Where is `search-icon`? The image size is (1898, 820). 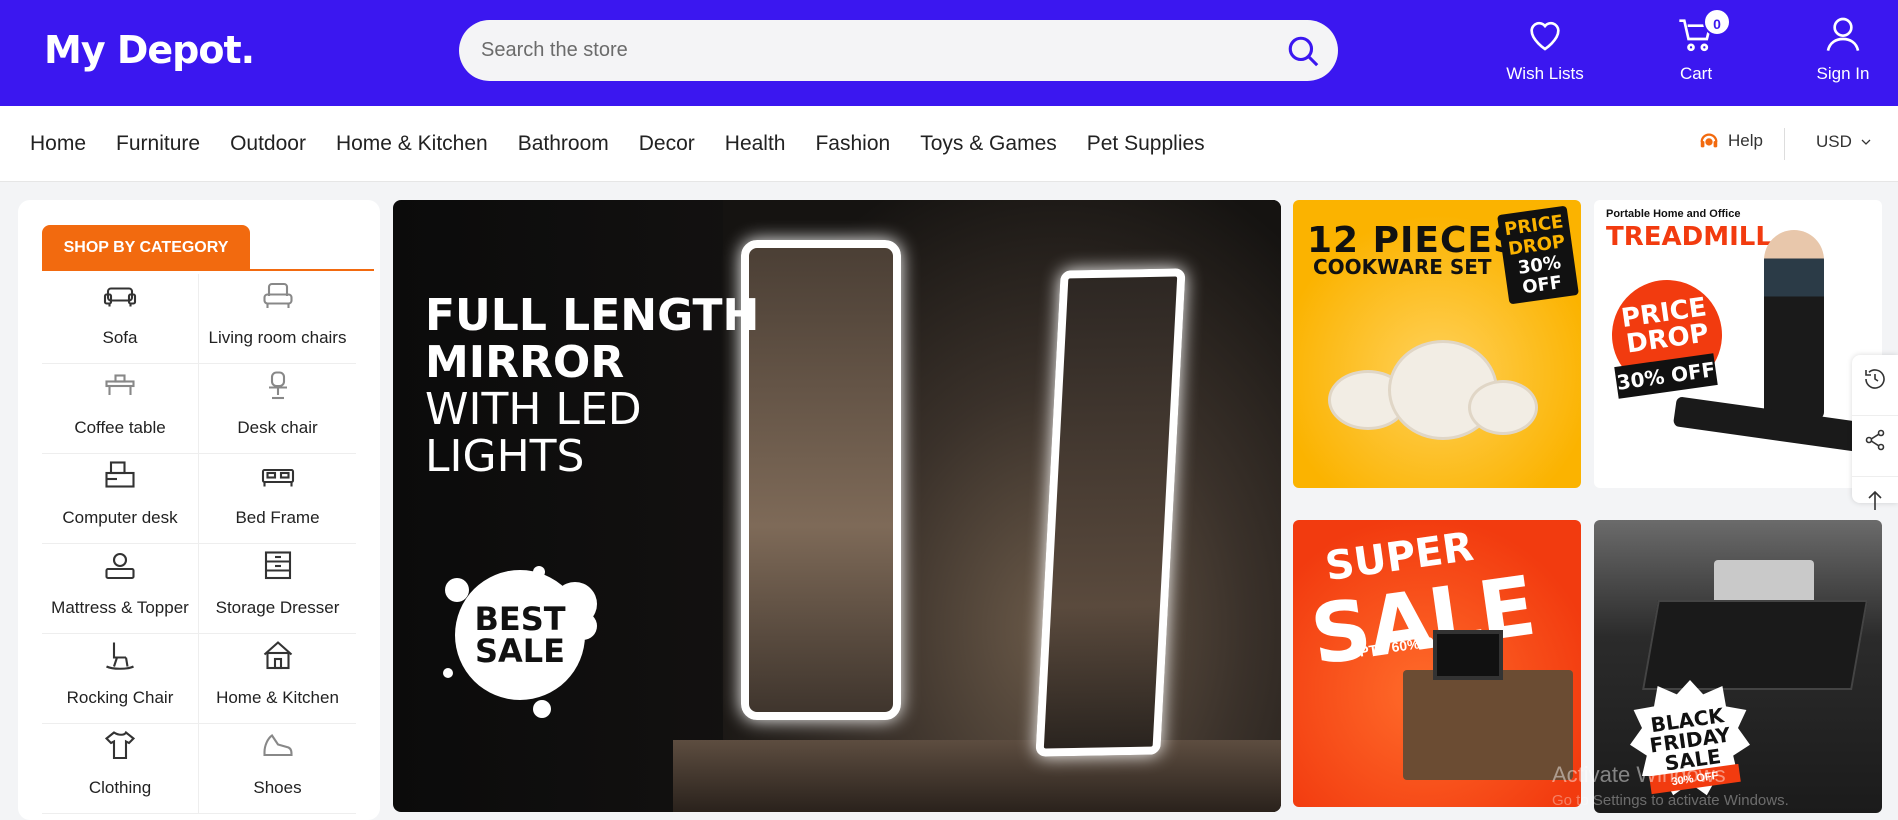
search-icon is located at coordinates (1303, 51).